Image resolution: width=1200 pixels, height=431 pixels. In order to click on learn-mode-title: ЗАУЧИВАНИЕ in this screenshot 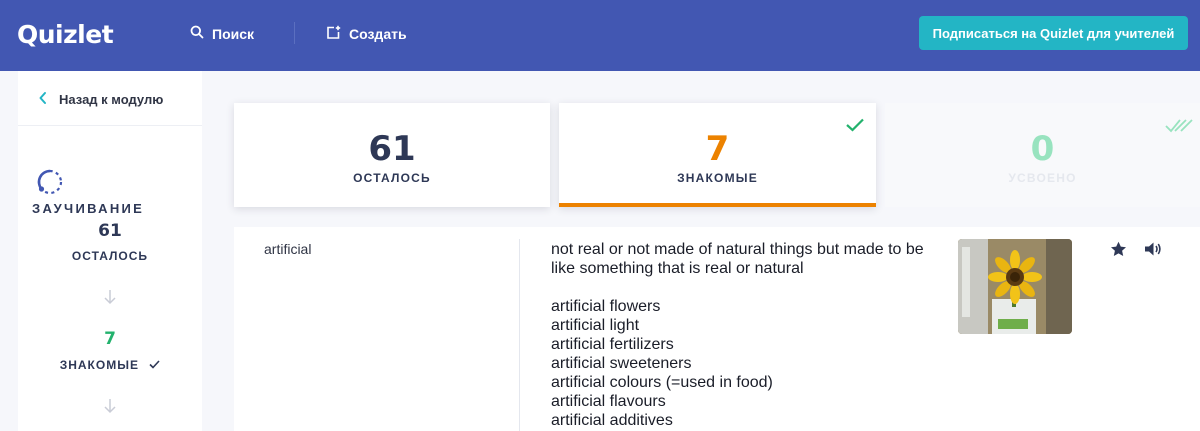, I will do `click(88, 208)`.